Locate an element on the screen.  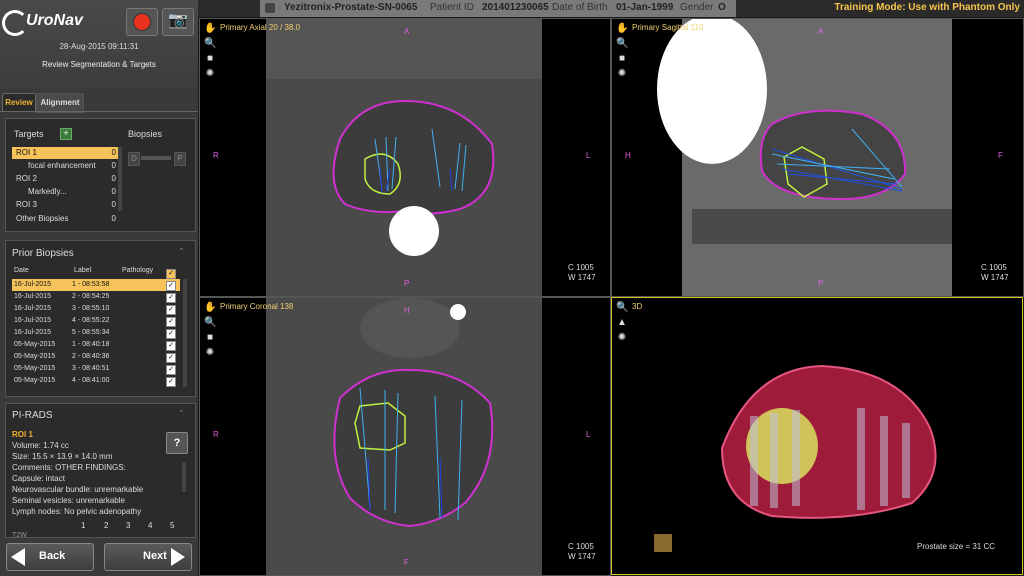
pirads-volume: Volume: 1.74 cc is located at coordinates (40, 445).